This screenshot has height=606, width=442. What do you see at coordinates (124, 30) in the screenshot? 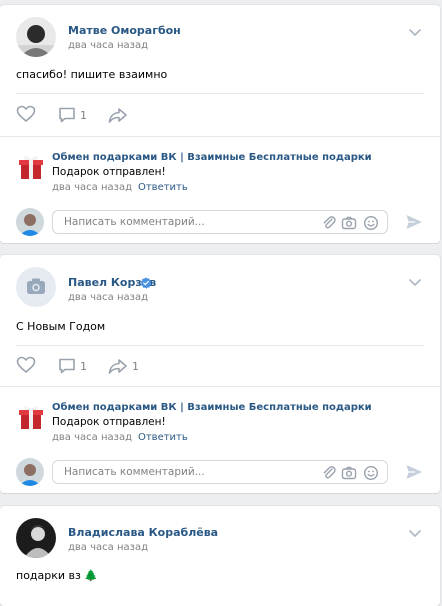
I see `post-author: Матве Оморагбон` at bounding box center [124, 30].